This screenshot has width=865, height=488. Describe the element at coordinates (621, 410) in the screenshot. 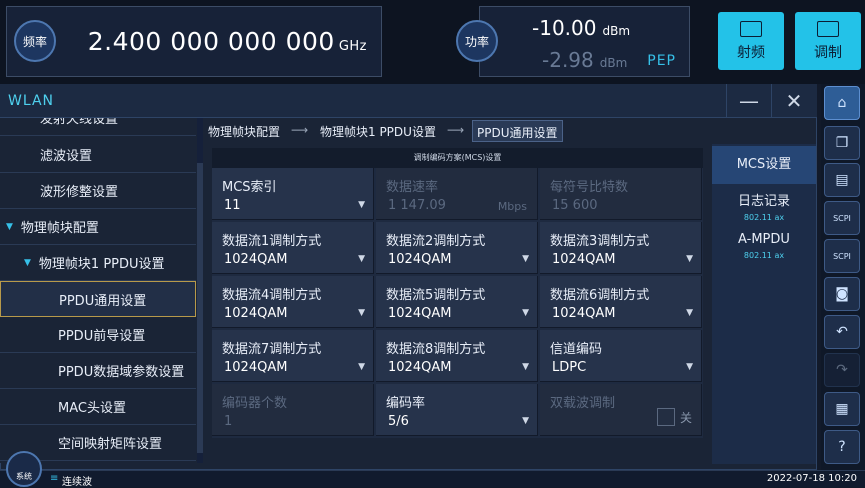

I see `dual-carrier-modulation: 双载波调制关` at that location.